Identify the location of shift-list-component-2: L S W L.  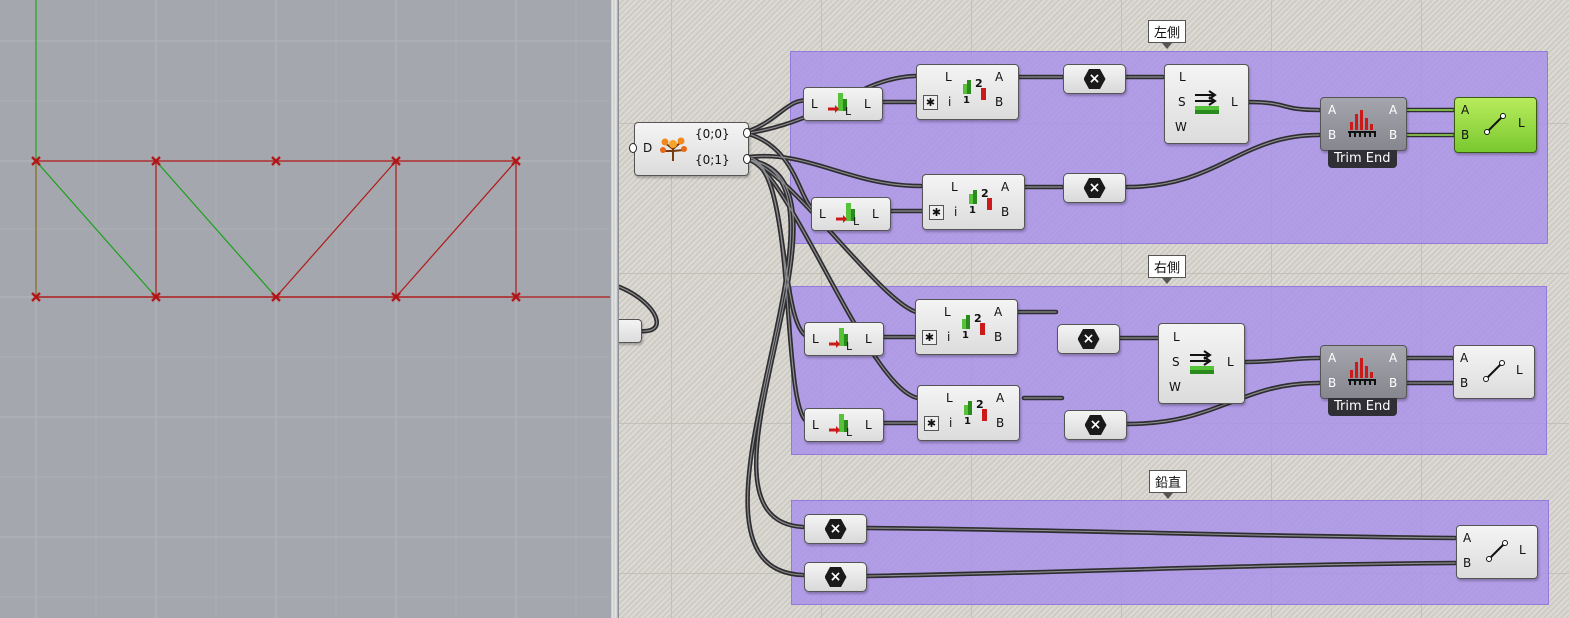
(1201, 363).